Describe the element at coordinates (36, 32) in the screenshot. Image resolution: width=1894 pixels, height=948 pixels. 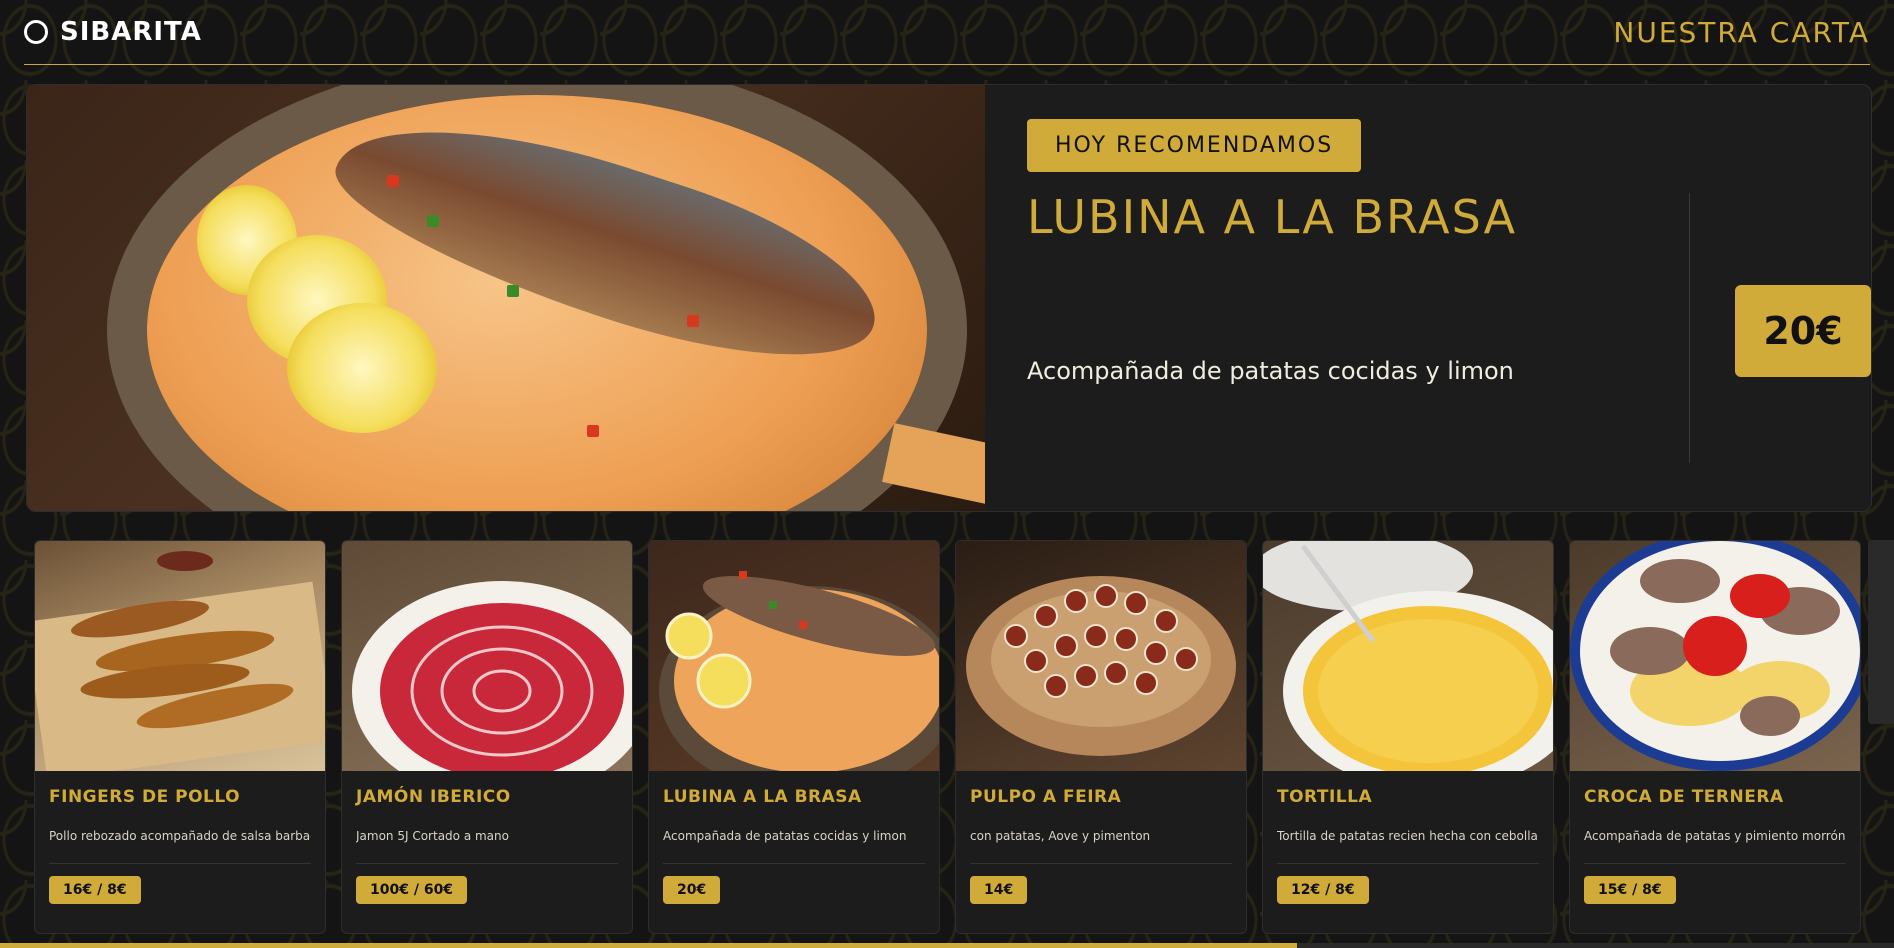
I see `circle-icon` at that location.